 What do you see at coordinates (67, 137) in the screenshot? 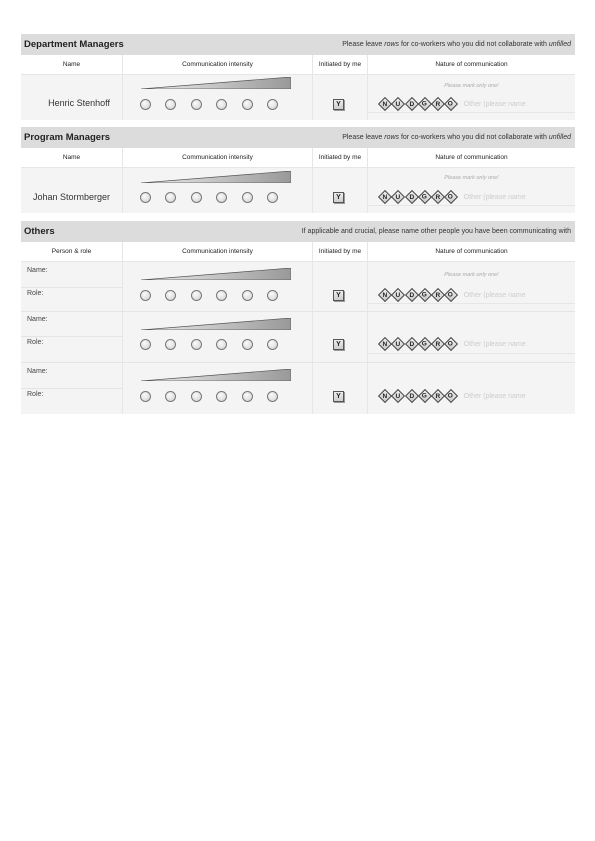
I see `section-title: Program Managers` at bounding box center [67, 137].